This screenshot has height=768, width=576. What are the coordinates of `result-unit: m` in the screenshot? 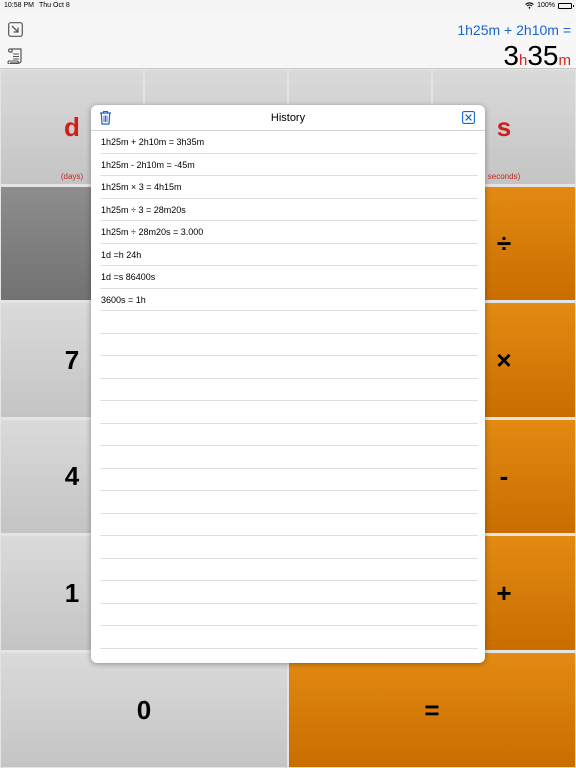 It's located at (565, 60).